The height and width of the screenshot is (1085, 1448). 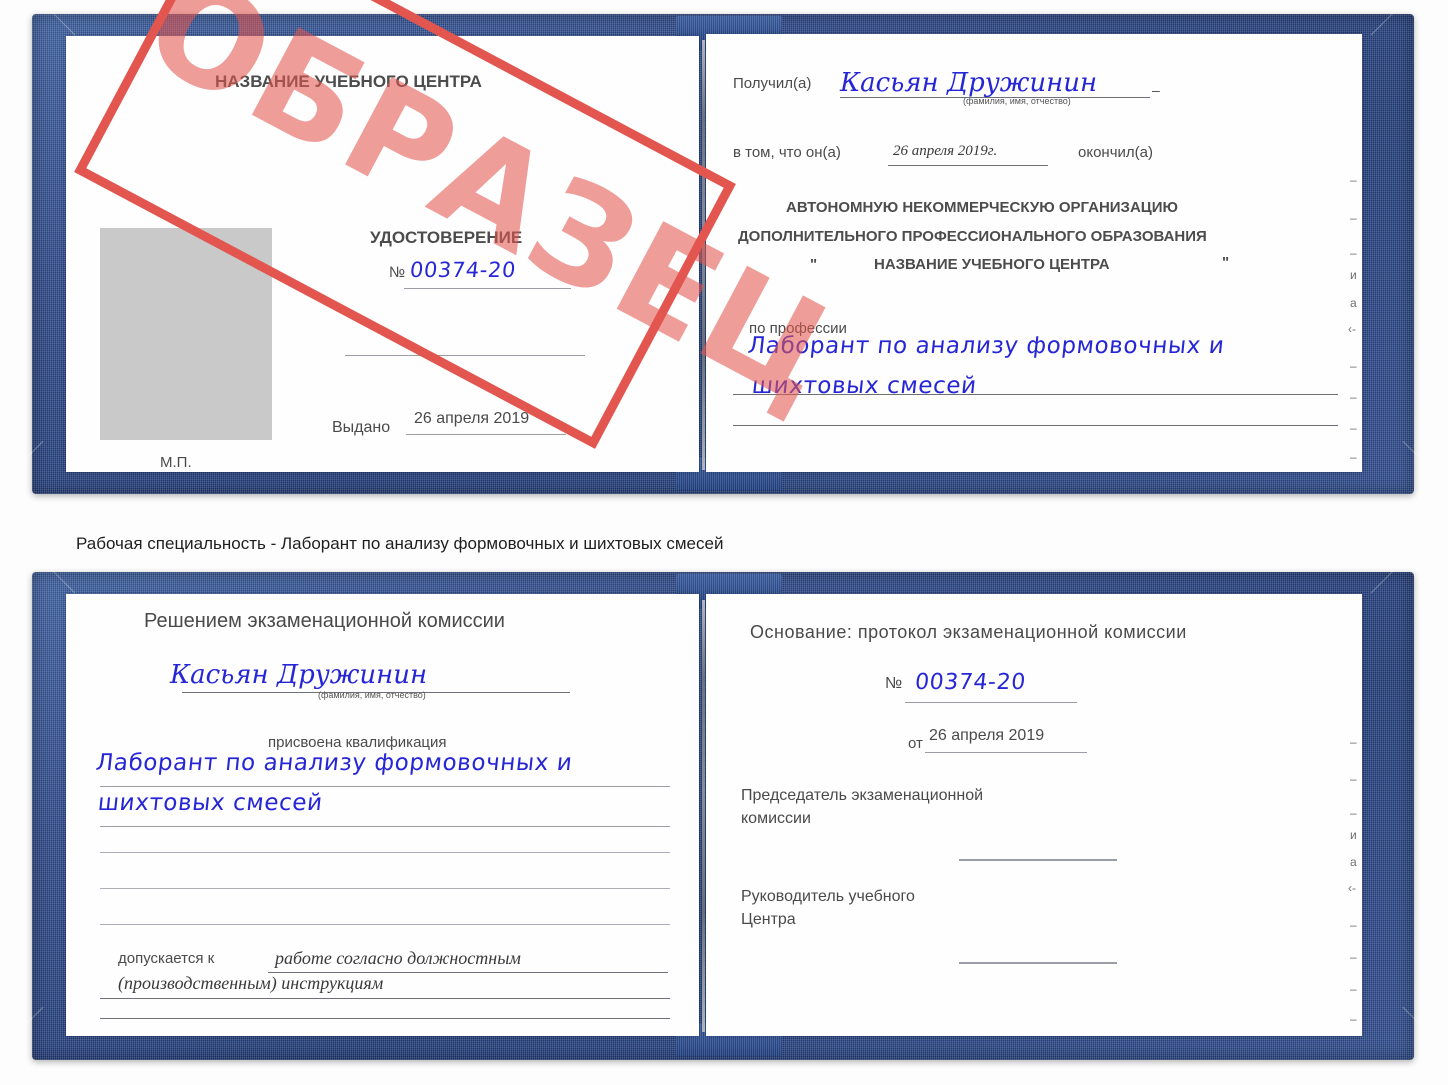 I want to click on top-right-profession-line2: шихтовых смесей, so click(x=864, y=386).